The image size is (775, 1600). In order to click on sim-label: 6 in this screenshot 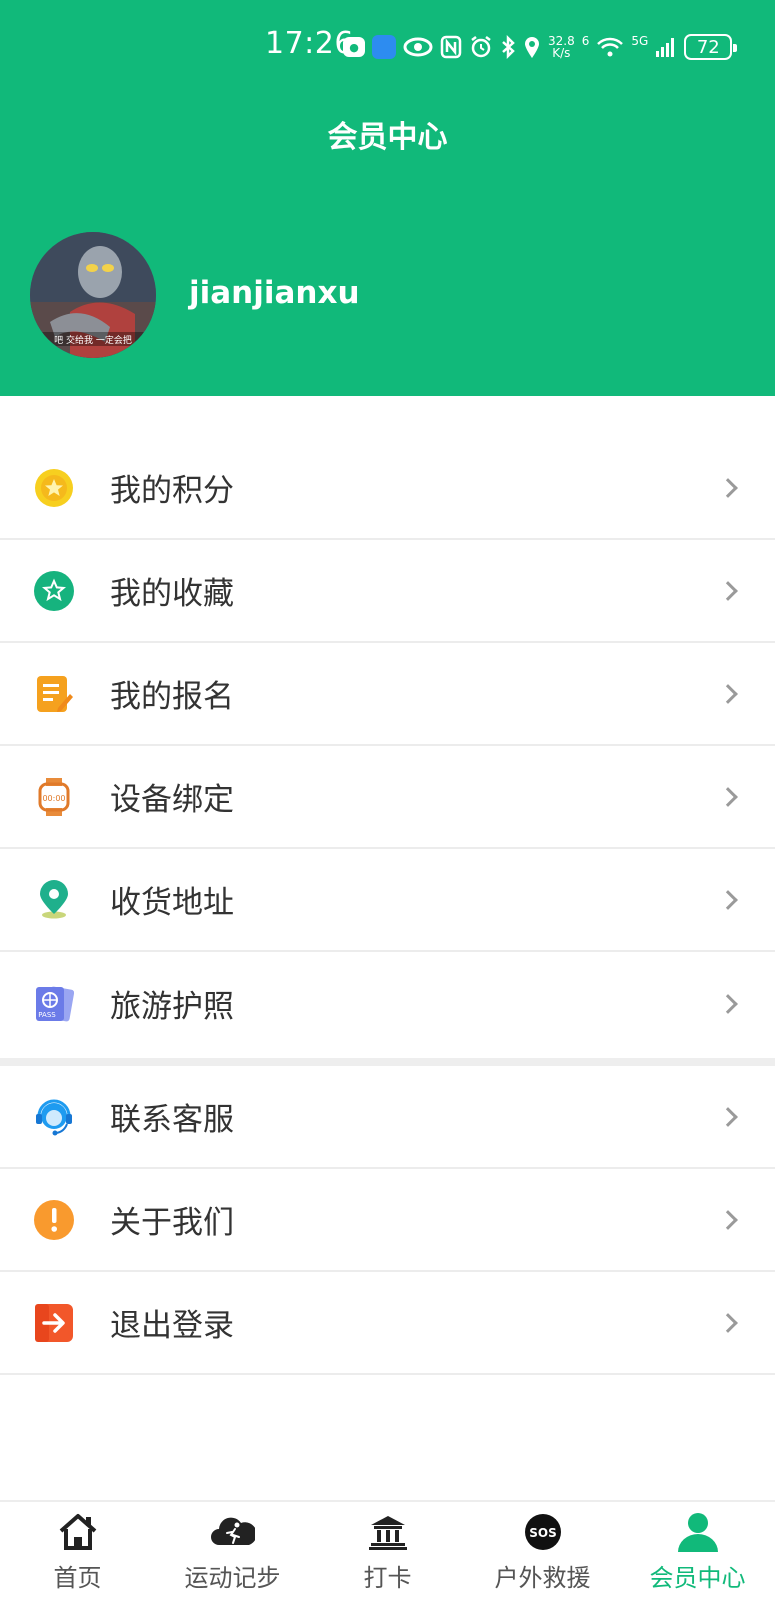, I will do `click(585, 41)`.